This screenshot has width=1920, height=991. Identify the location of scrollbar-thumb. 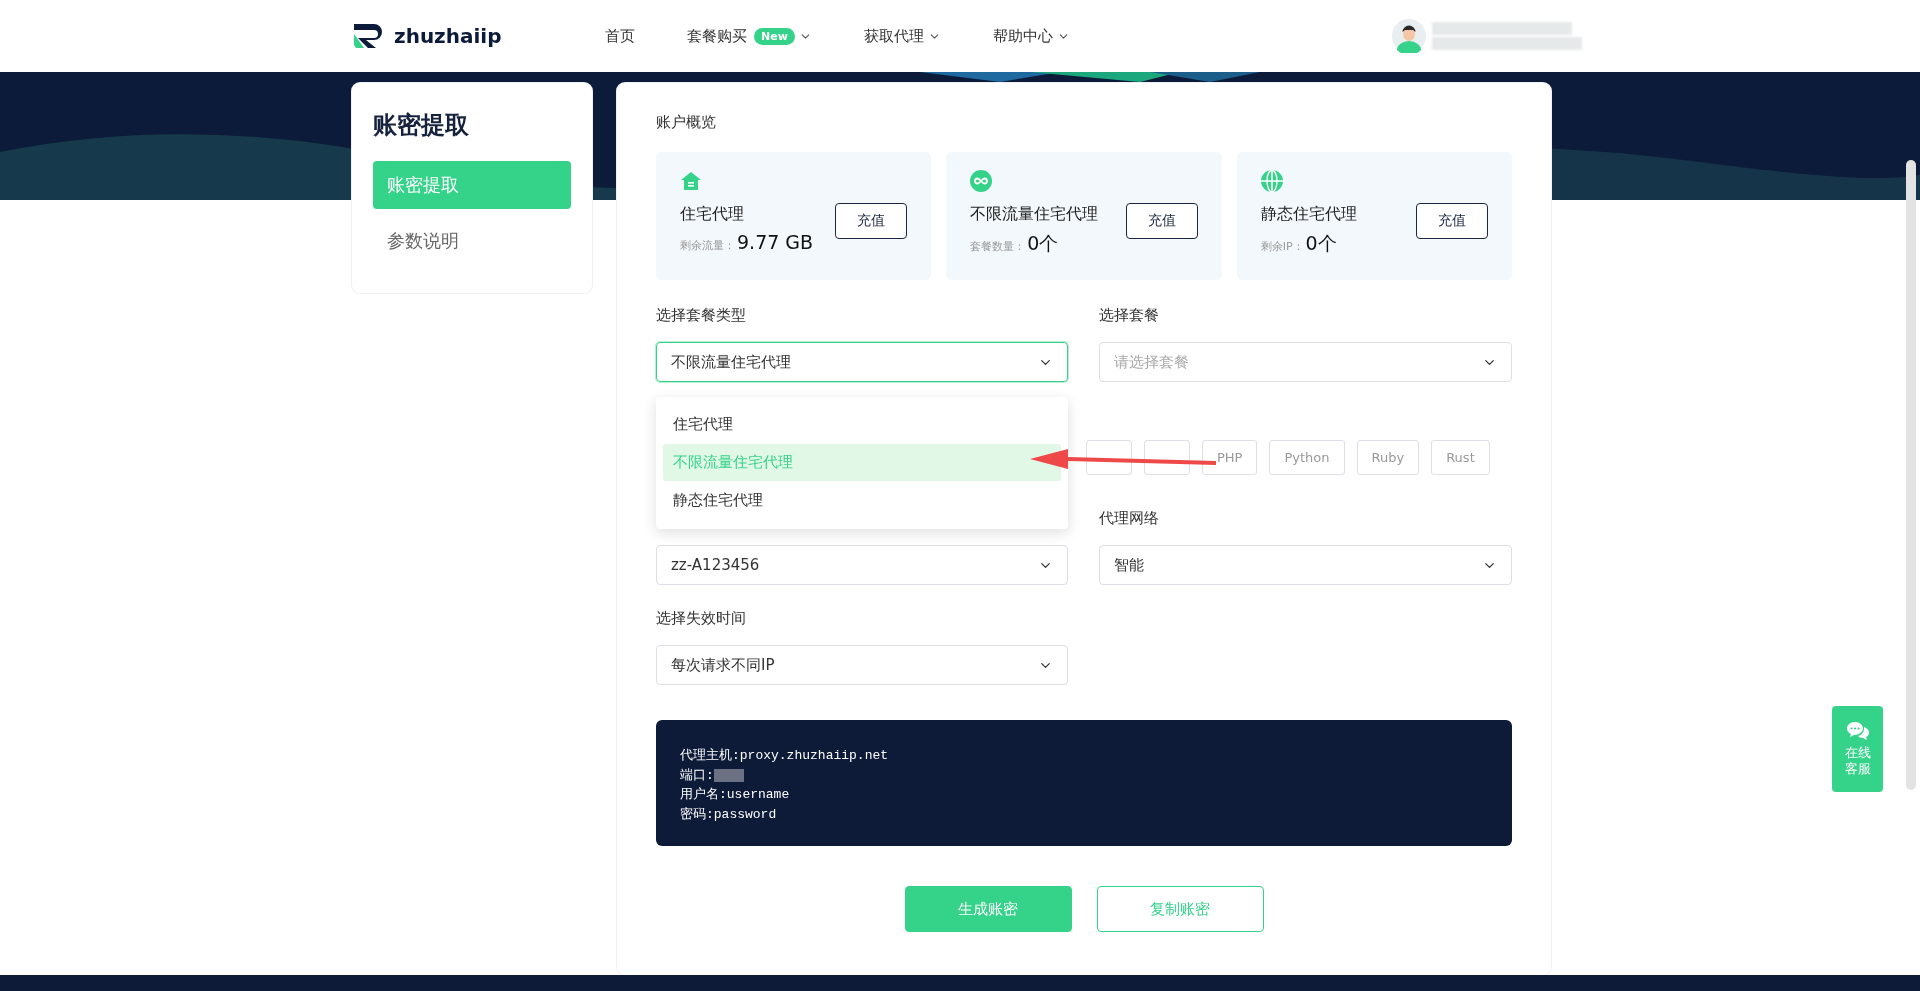
(1911, 475).